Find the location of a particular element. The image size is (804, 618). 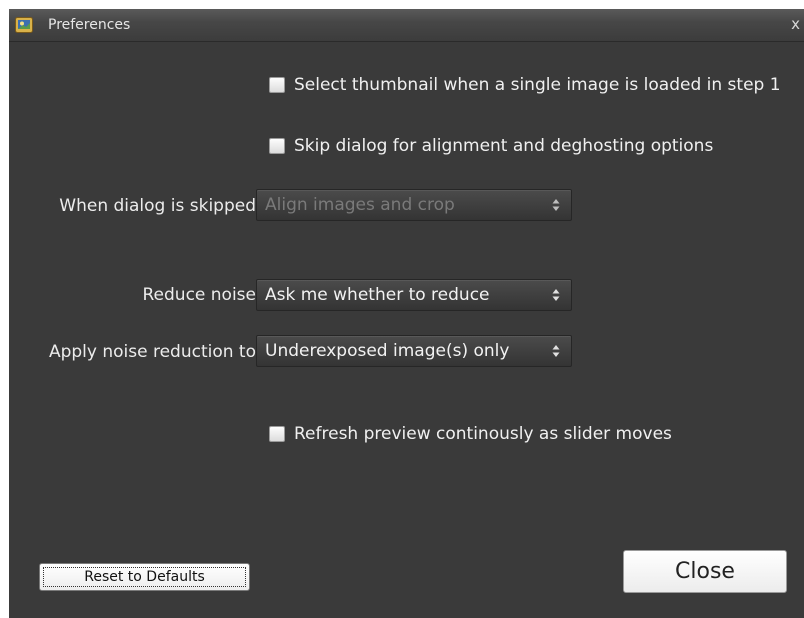

app-icon is located at coordinates (24, 25).